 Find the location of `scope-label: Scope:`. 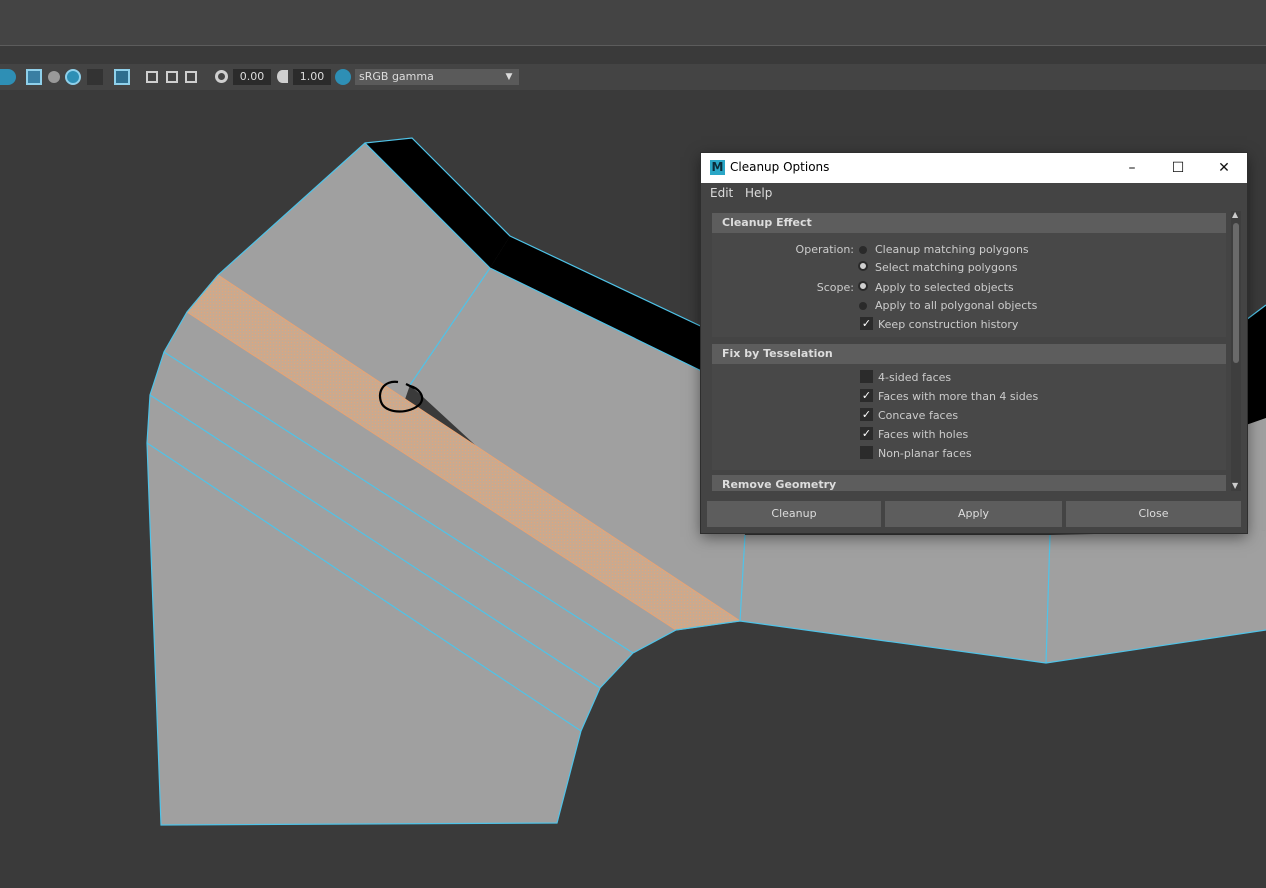

scope-label: Scope: is located at coordinates (835, 287).